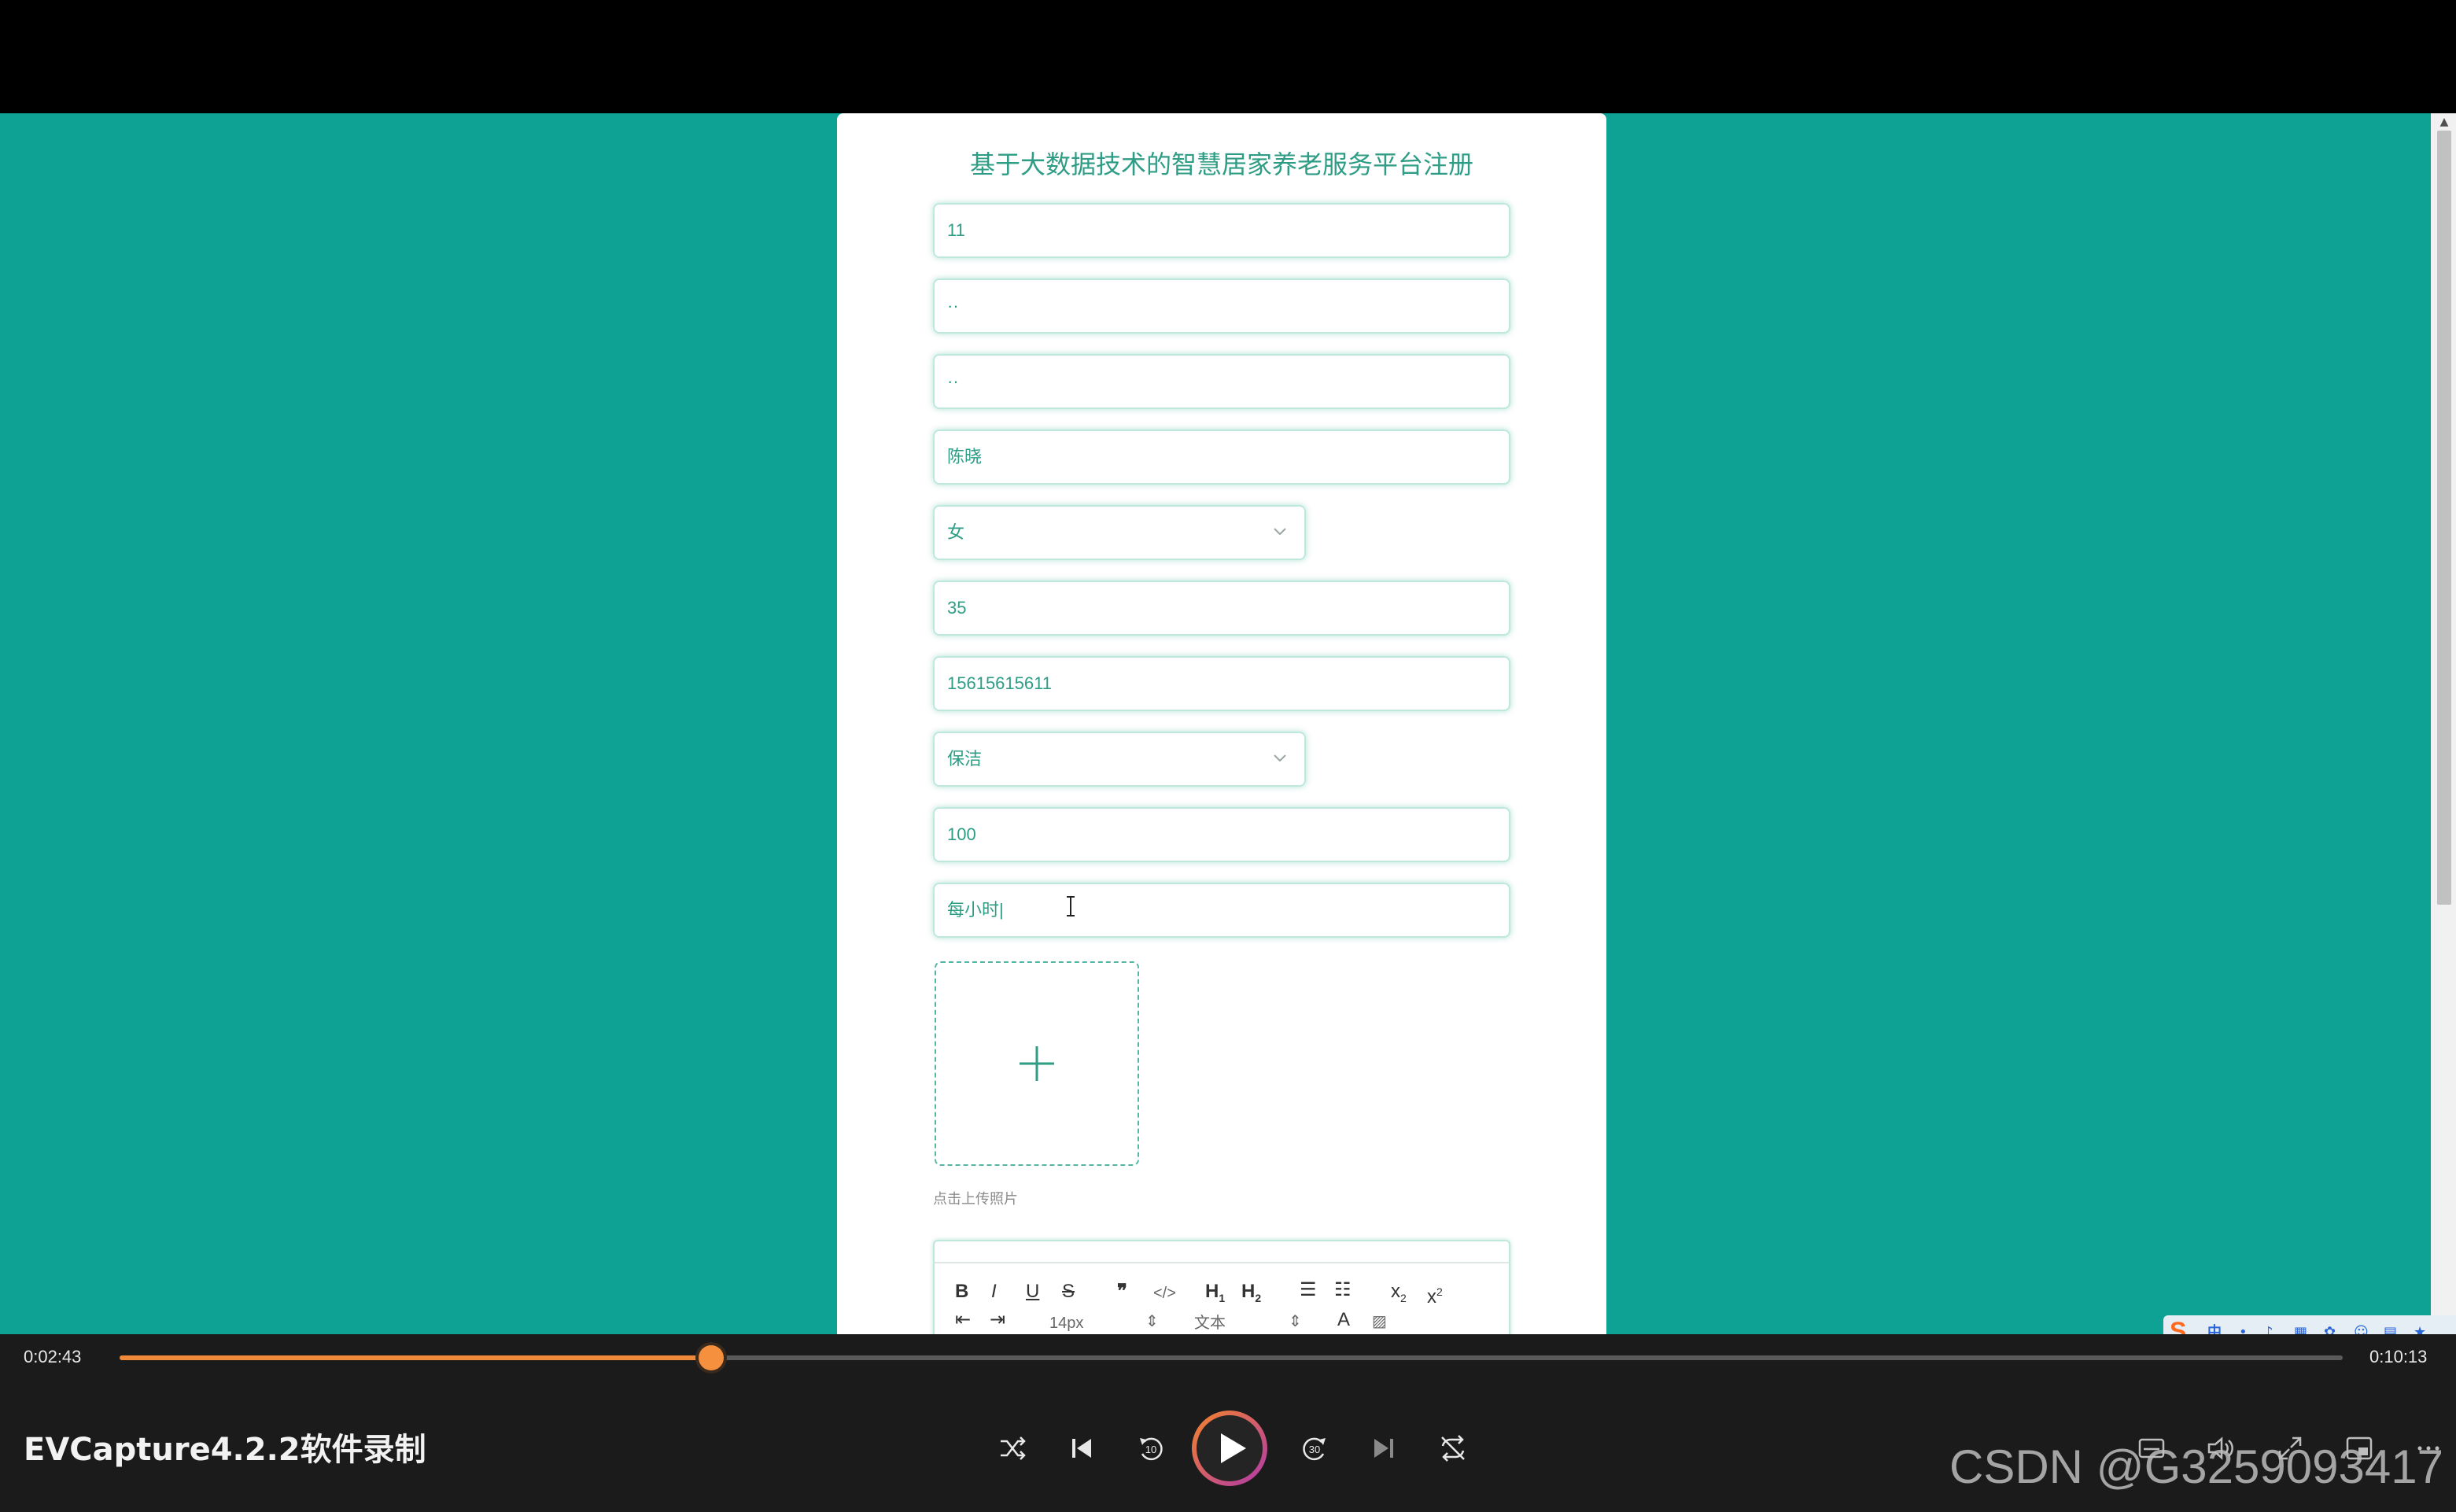 The width and height of the screenshot is (2456, 1512). What do you see at coordinates (1221, 834) in the screenshot?
I see `price-input: 100` at bounding box center [1221, 834].